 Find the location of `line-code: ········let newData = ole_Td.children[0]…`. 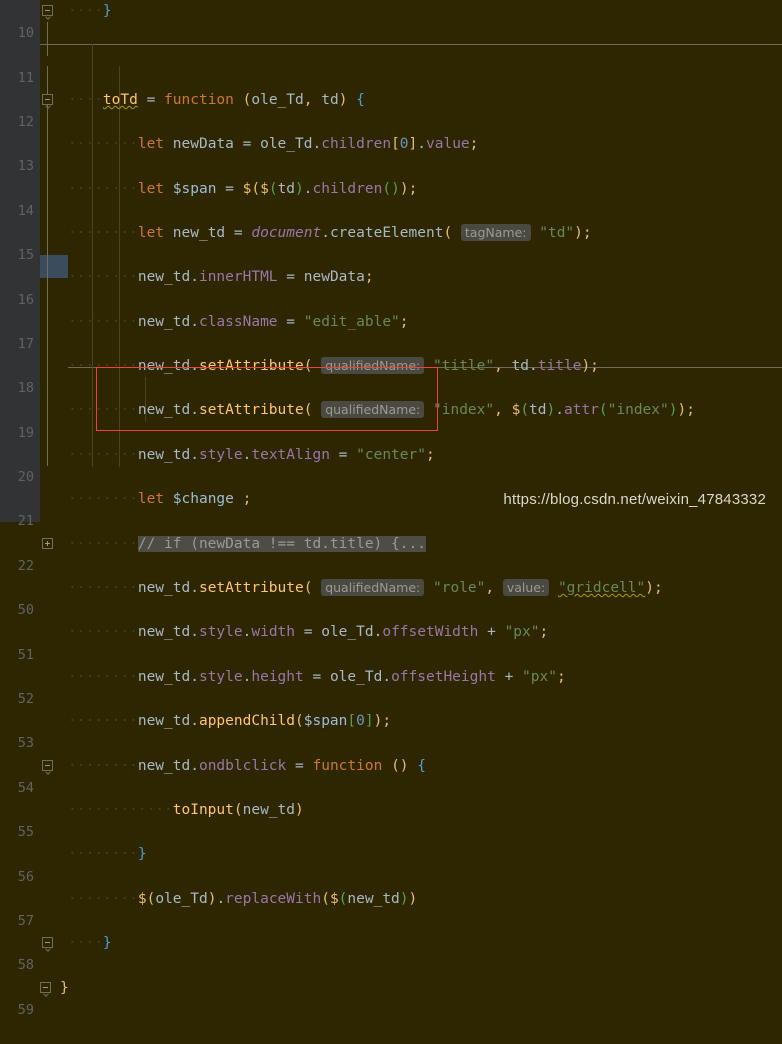

line-code: ········let newData = ole_Td.children[0]… is located at coordinates (273, 144).